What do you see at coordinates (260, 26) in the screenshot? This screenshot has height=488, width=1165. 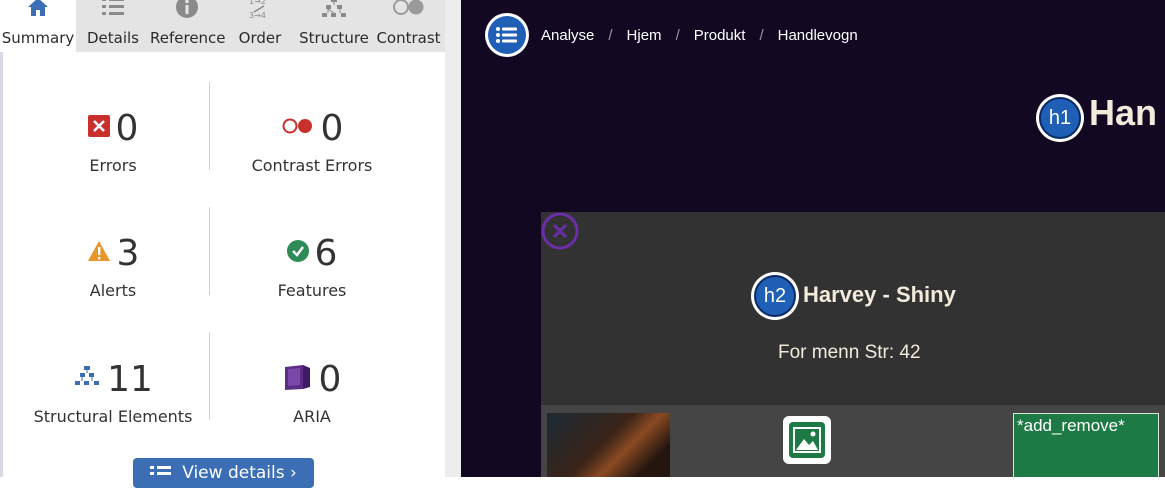 I see `tab-order: 1→2 3→4 Order` at bounding box center [260, 26].